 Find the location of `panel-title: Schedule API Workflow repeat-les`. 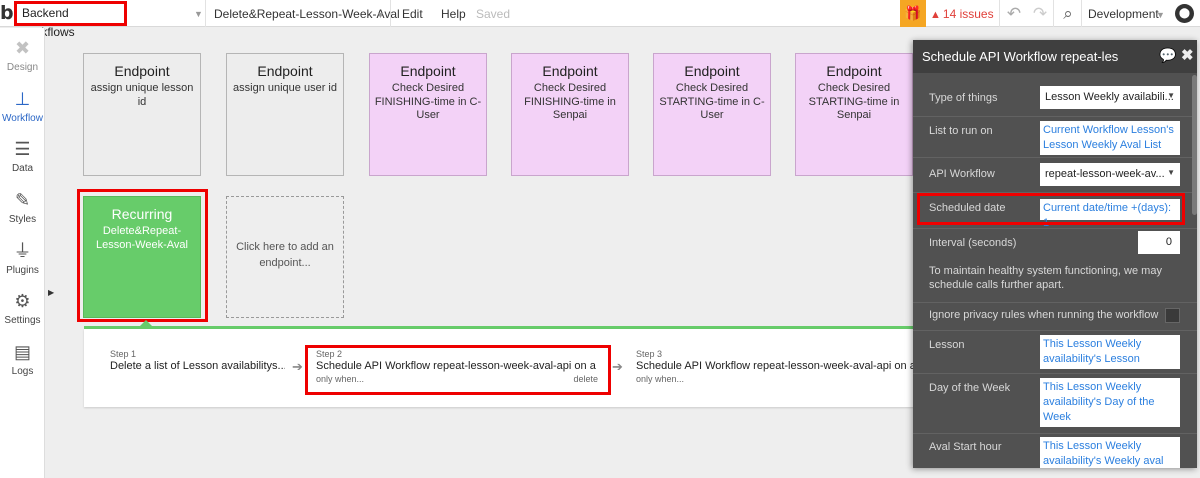

panel-title: Schedule API Workflow repeat-les is located at coordinates (1020, 56).